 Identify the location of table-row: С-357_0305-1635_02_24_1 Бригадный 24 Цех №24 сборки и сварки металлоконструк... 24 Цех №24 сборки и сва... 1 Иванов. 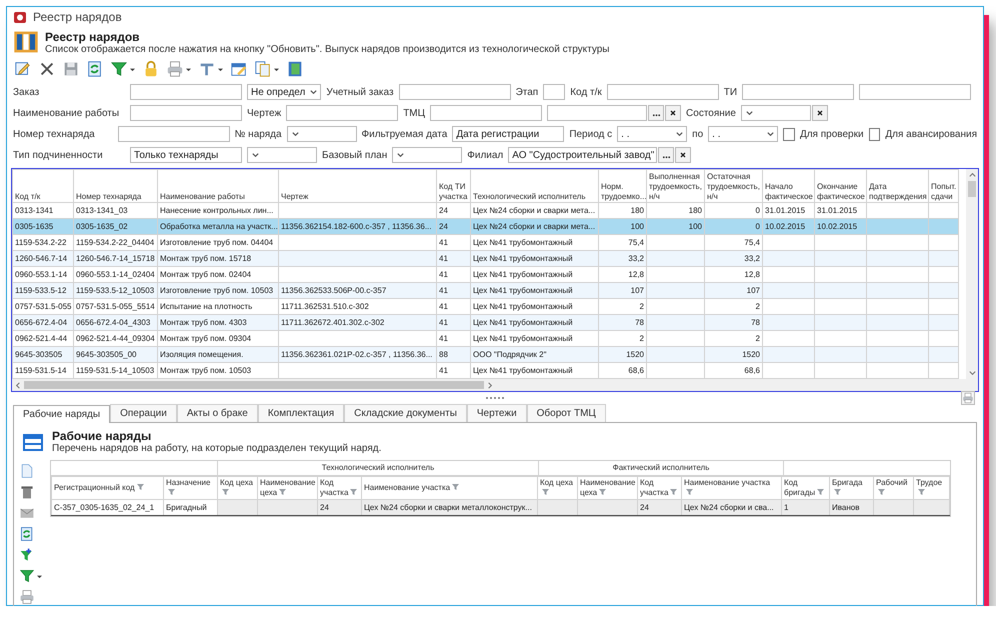
(501, 508).